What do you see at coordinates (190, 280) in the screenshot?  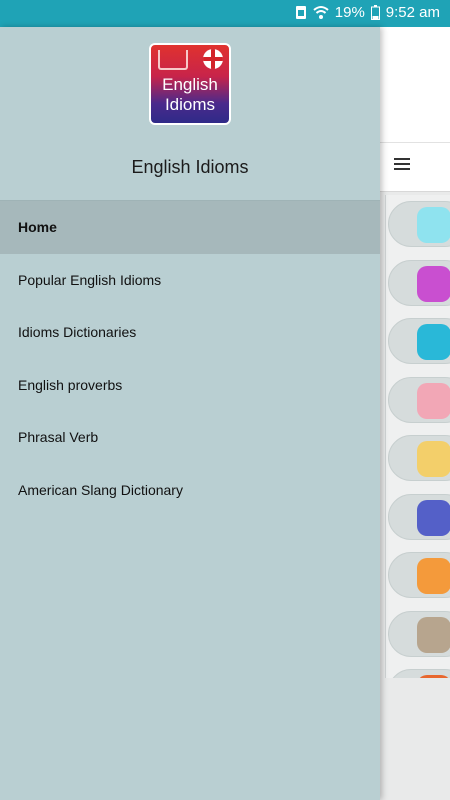 I see `menu-item-popular-idioms: Popular English Idioms` at bounding box center [190, 280].